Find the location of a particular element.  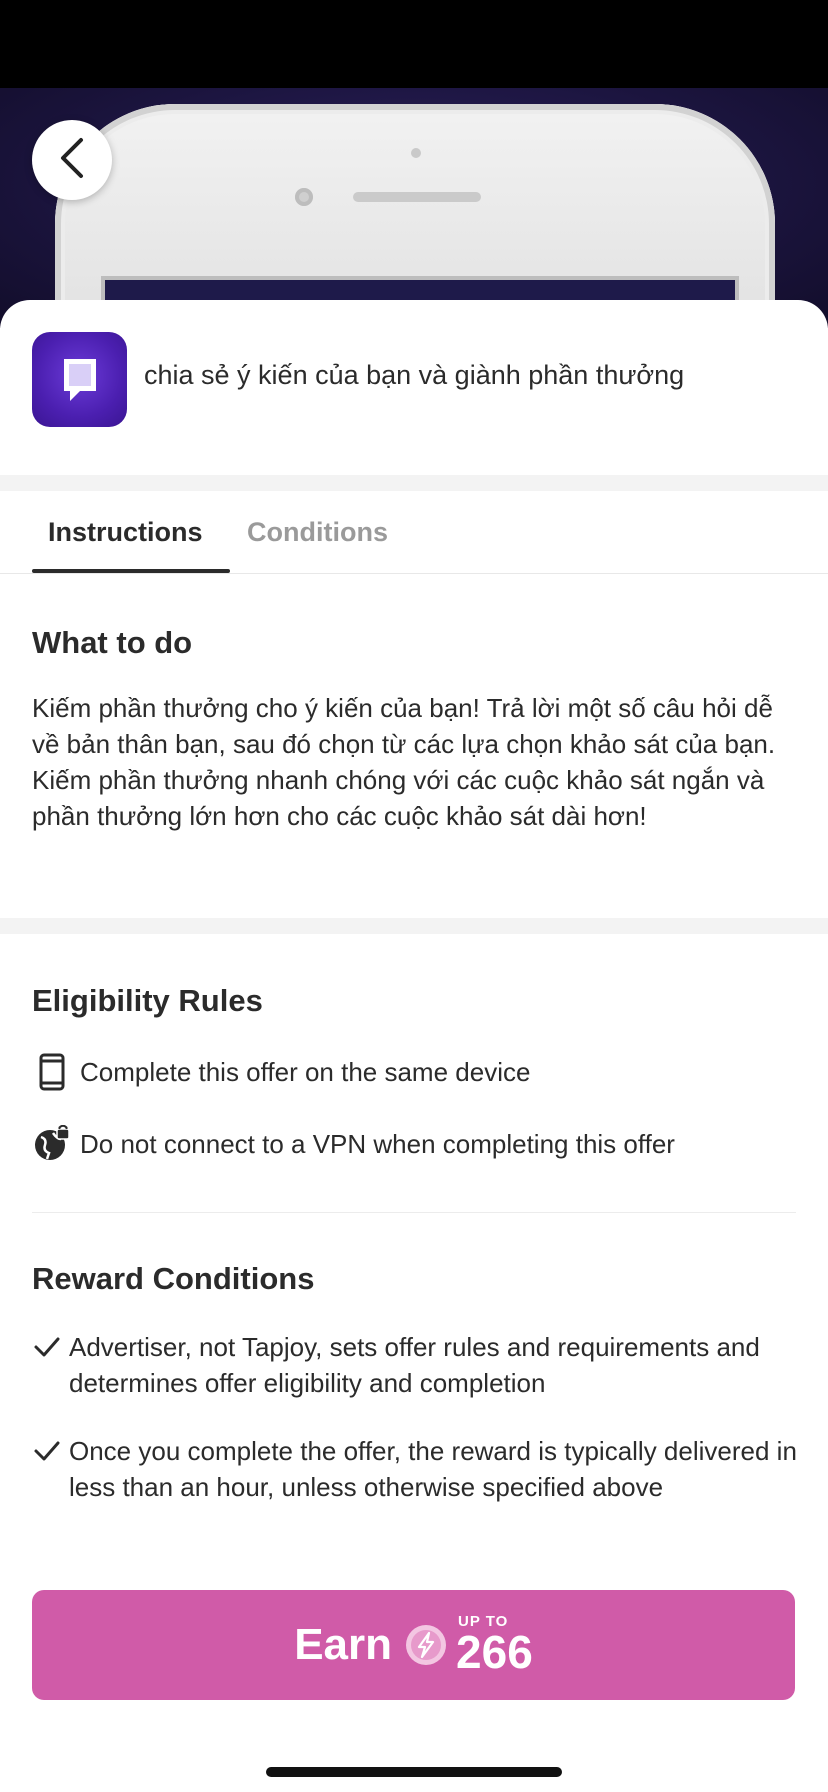

eligibility-heading: Eligibility Rules is located at coordinates (147, 1000).